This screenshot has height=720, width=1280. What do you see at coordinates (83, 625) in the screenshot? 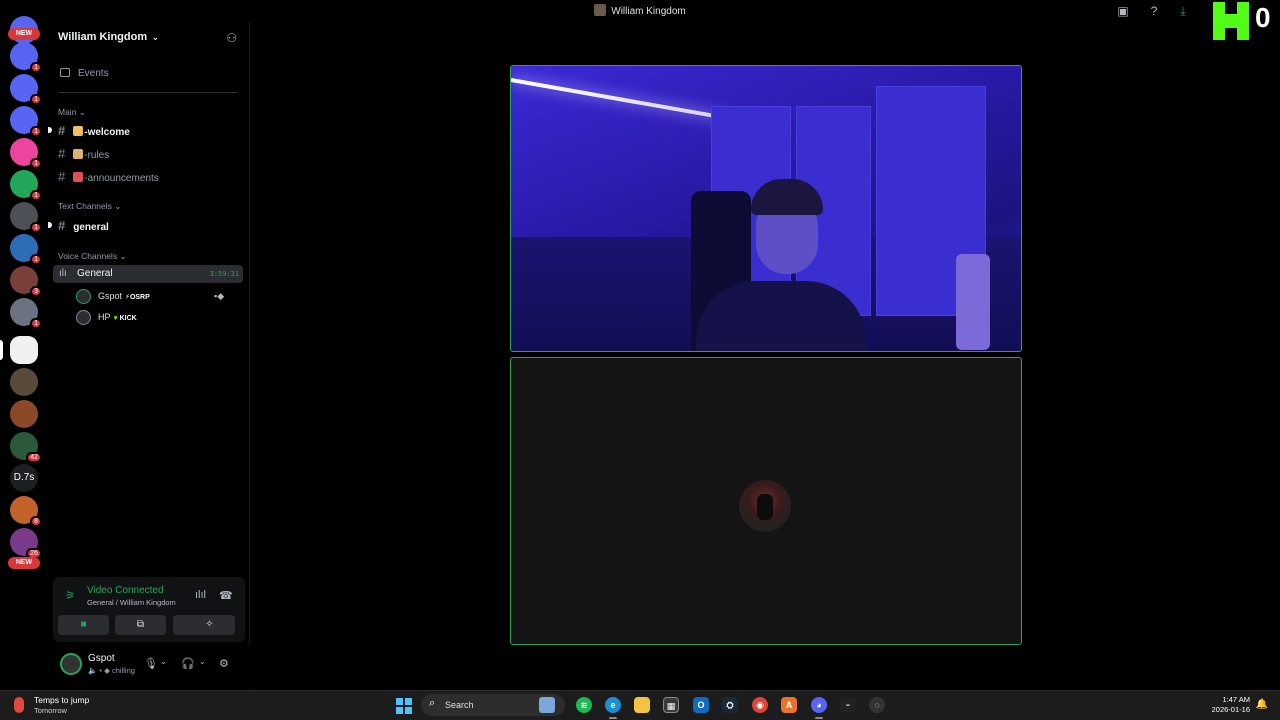
I see `camera-button: ■` at bounding box center [83, 625].